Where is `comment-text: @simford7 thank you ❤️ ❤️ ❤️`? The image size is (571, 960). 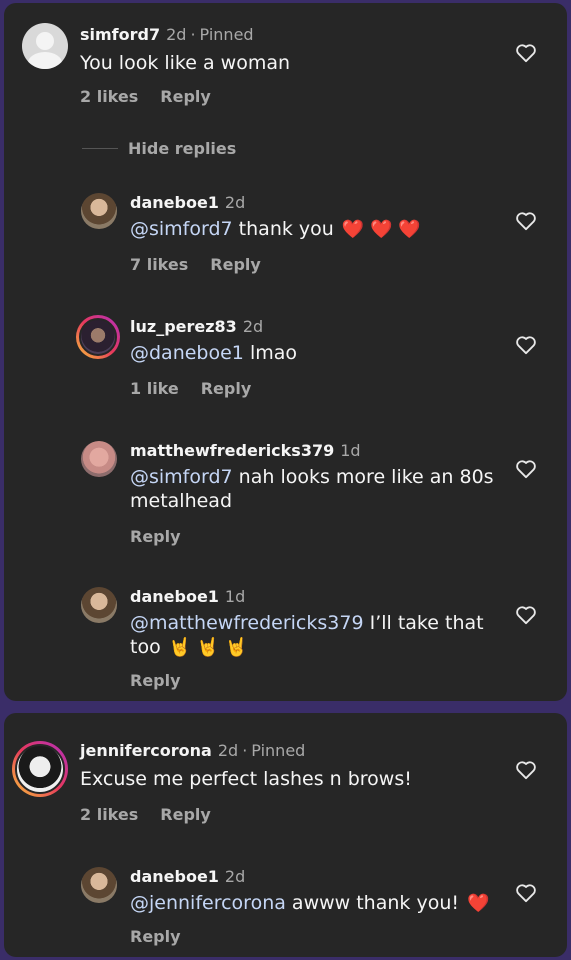 comment-text: @simford7 thank you ❤️ ❤️ ❤️ is located at coordinates (275, 229).